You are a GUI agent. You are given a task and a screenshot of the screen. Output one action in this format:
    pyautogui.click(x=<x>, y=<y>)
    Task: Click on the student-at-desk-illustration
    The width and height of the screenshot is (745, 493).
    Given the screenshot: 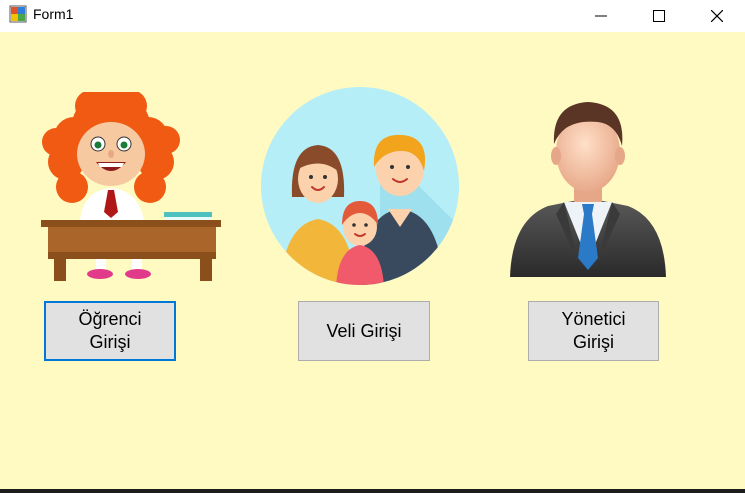 What is the action you would take?
    pyautogui.click(x=131, y=186)
    